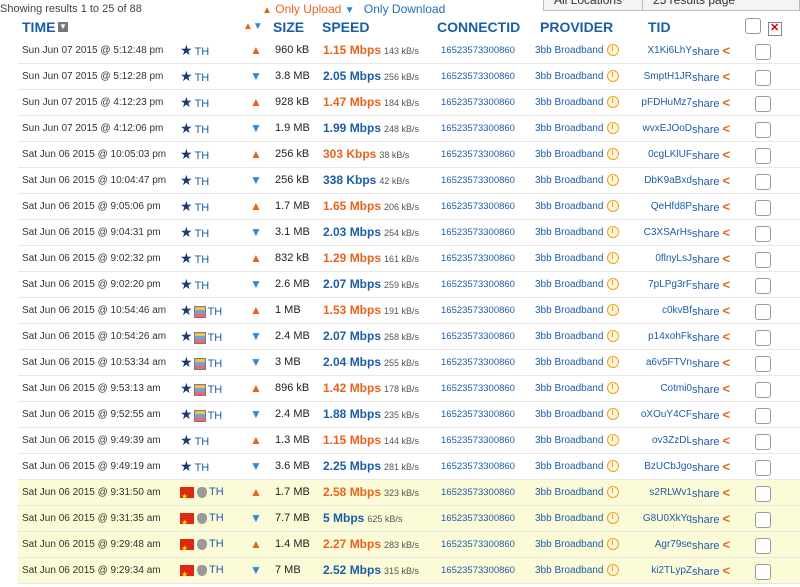 Image resolution: width=800 pixels, height=587 pixels. I want to click on column-size: SIZE, so click(288, 27).